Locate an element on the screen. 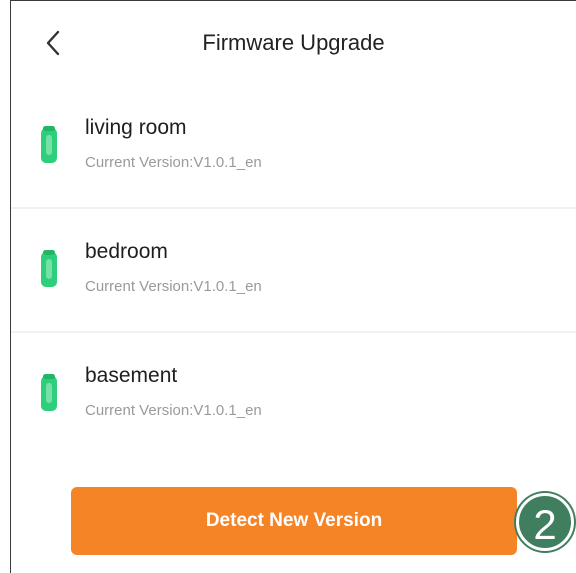 The height and width of the screenshot is (573, 576). page-title: Firmware Upgrade is located at coordinates (293, 42).